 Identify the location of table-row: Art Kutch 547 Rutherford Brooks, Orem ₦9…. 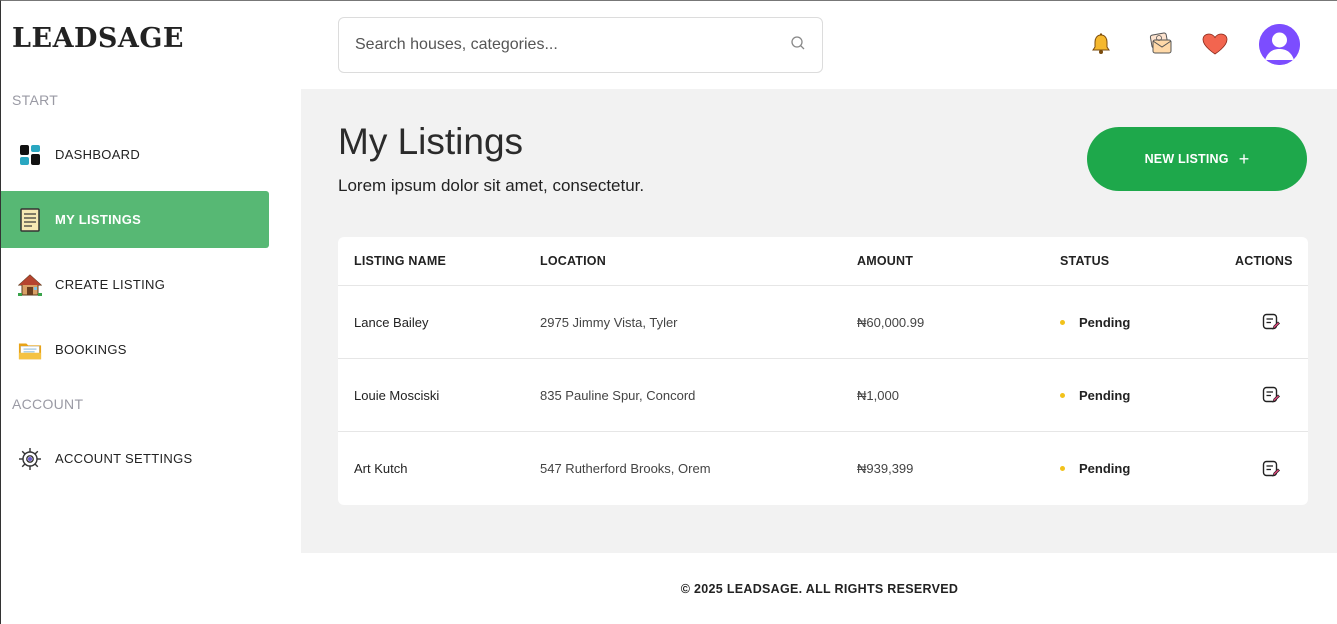
(823, 468).